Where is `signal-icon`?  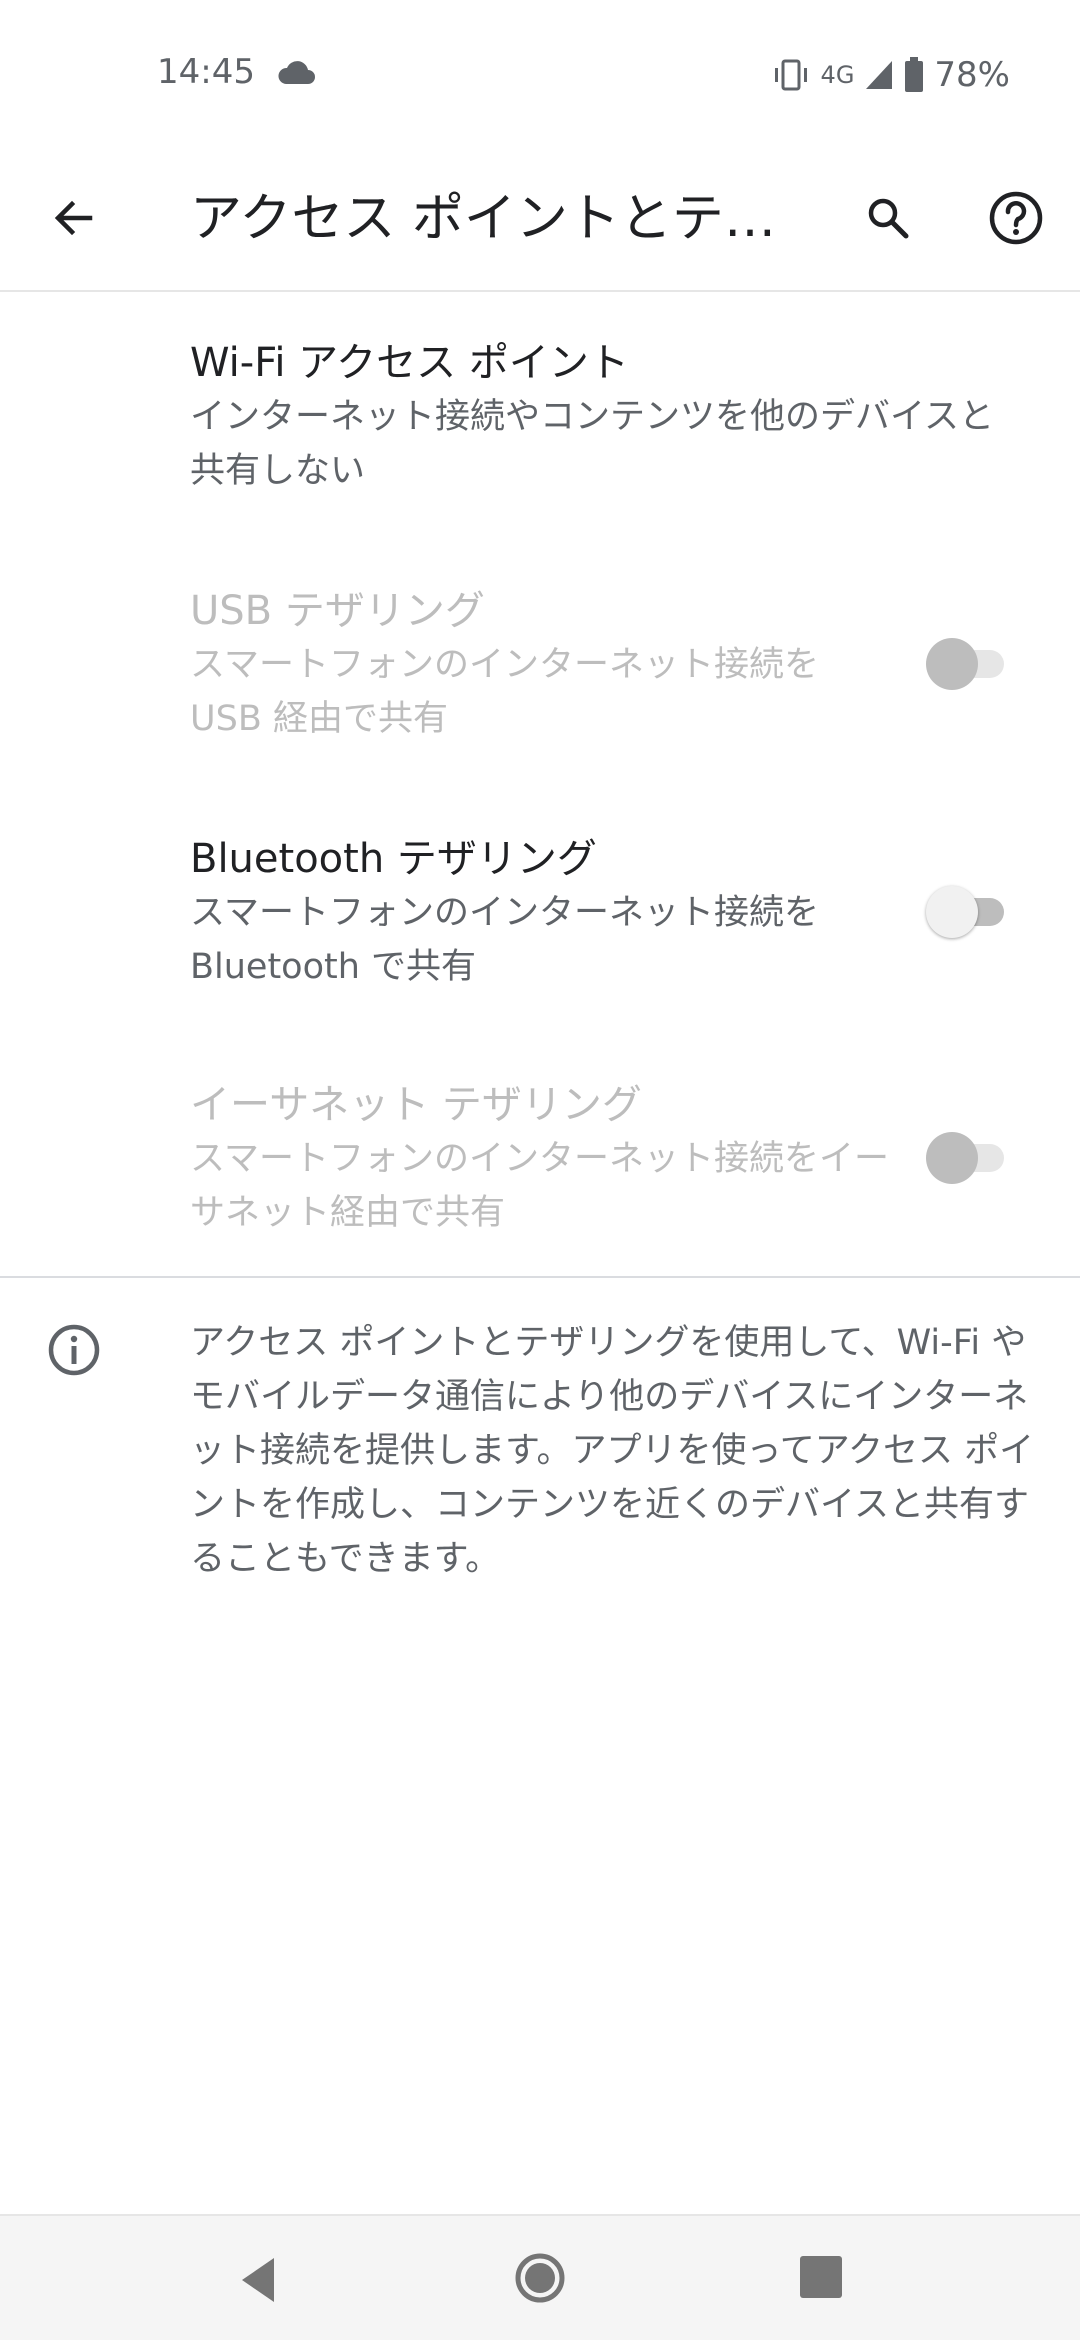
signal-icon is located at coordinates (879, 75).